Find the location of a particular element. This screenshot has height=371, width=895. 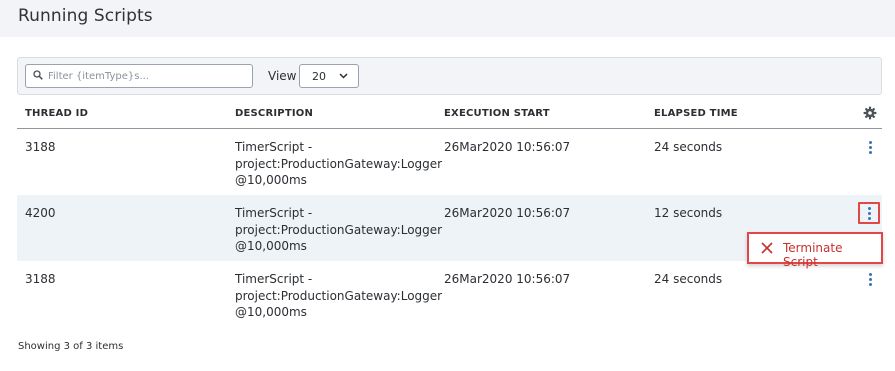

page-size-select: 20 is located at coordinates (329, 76).